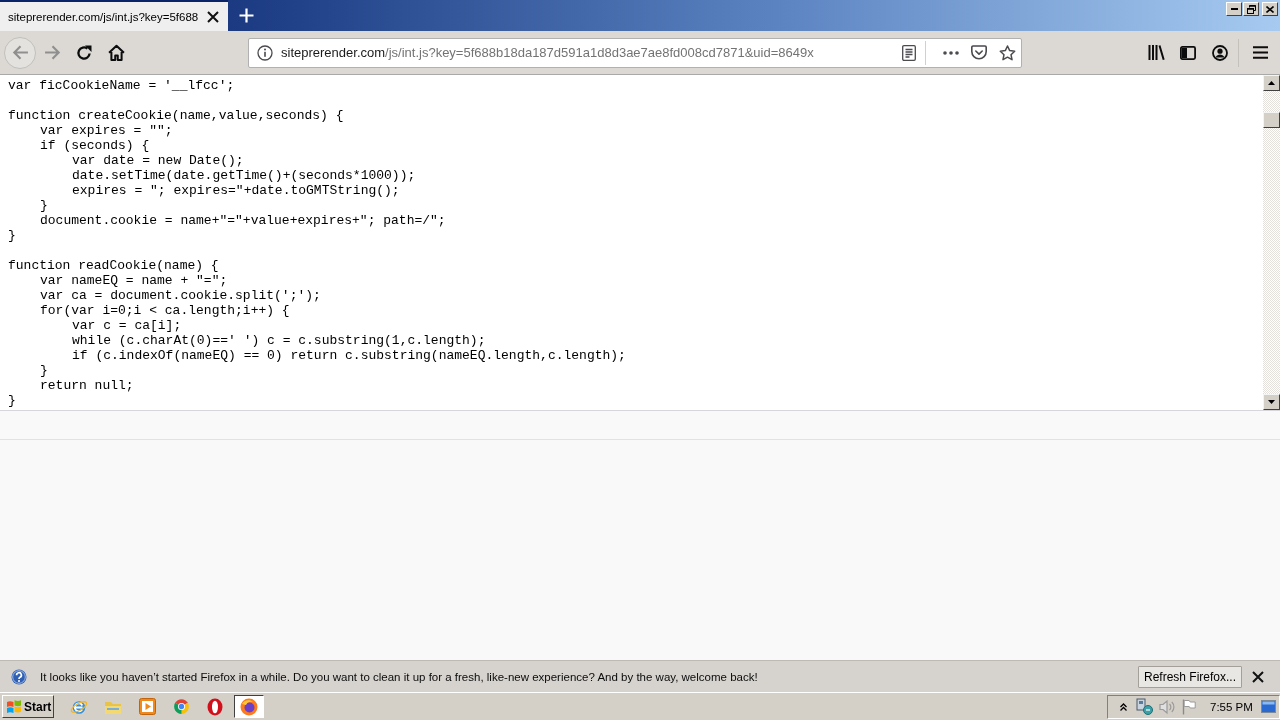  What do you see at coordinates (84, 52) in the screenshot?
I see `reload-icon` at bounding box center [84, 52].